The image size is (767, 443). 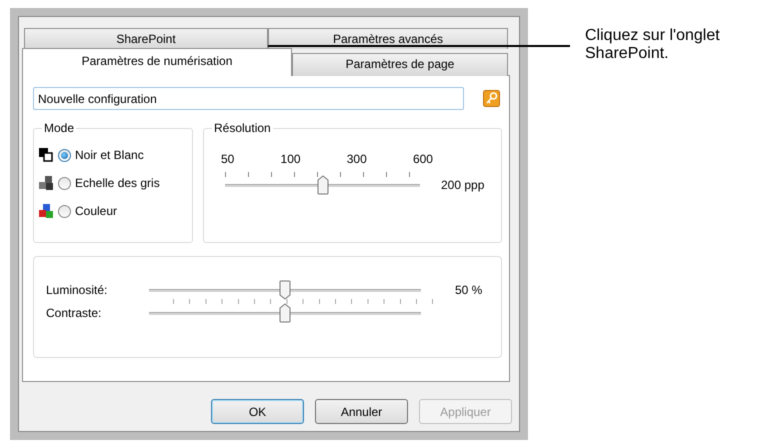 I want to click on radio-label: Echelle des gris, so click(x=117, y=183).